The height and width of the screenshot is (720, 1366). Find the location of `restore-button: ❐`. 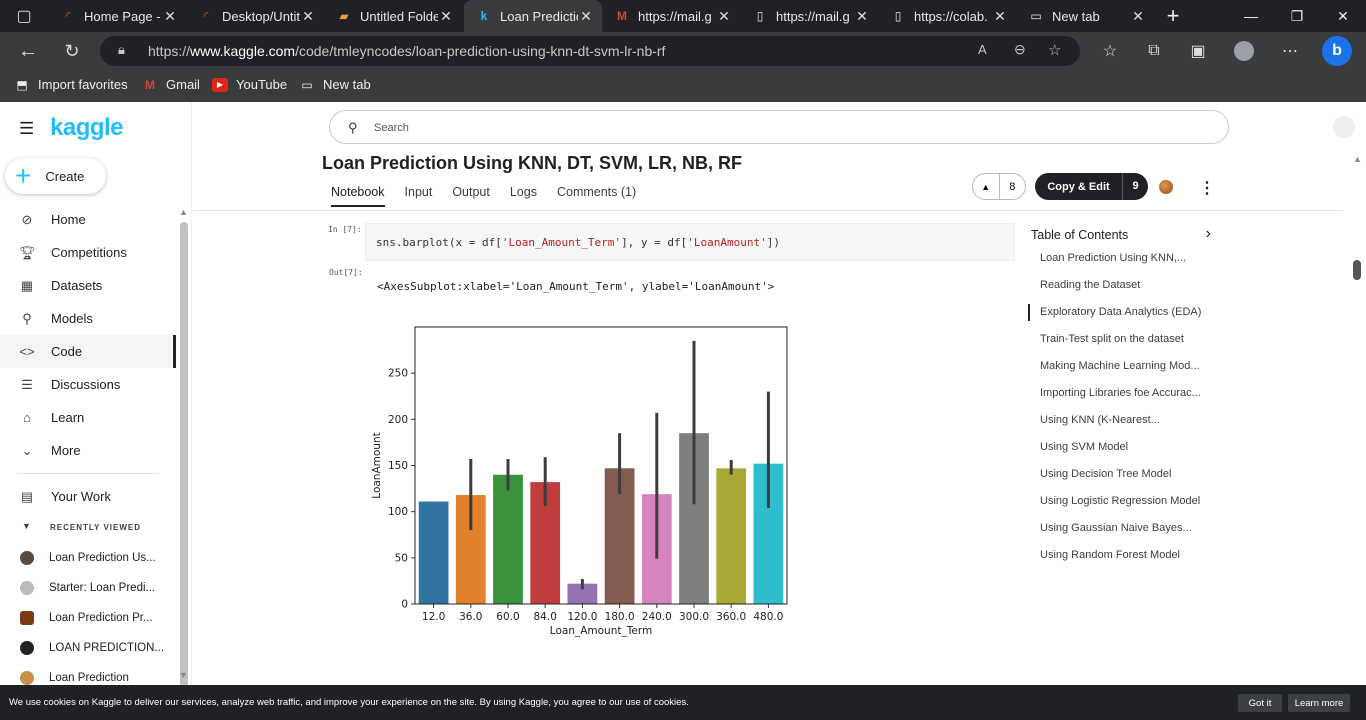

restore-button: ❐ is located at coordinates (1297, 16).